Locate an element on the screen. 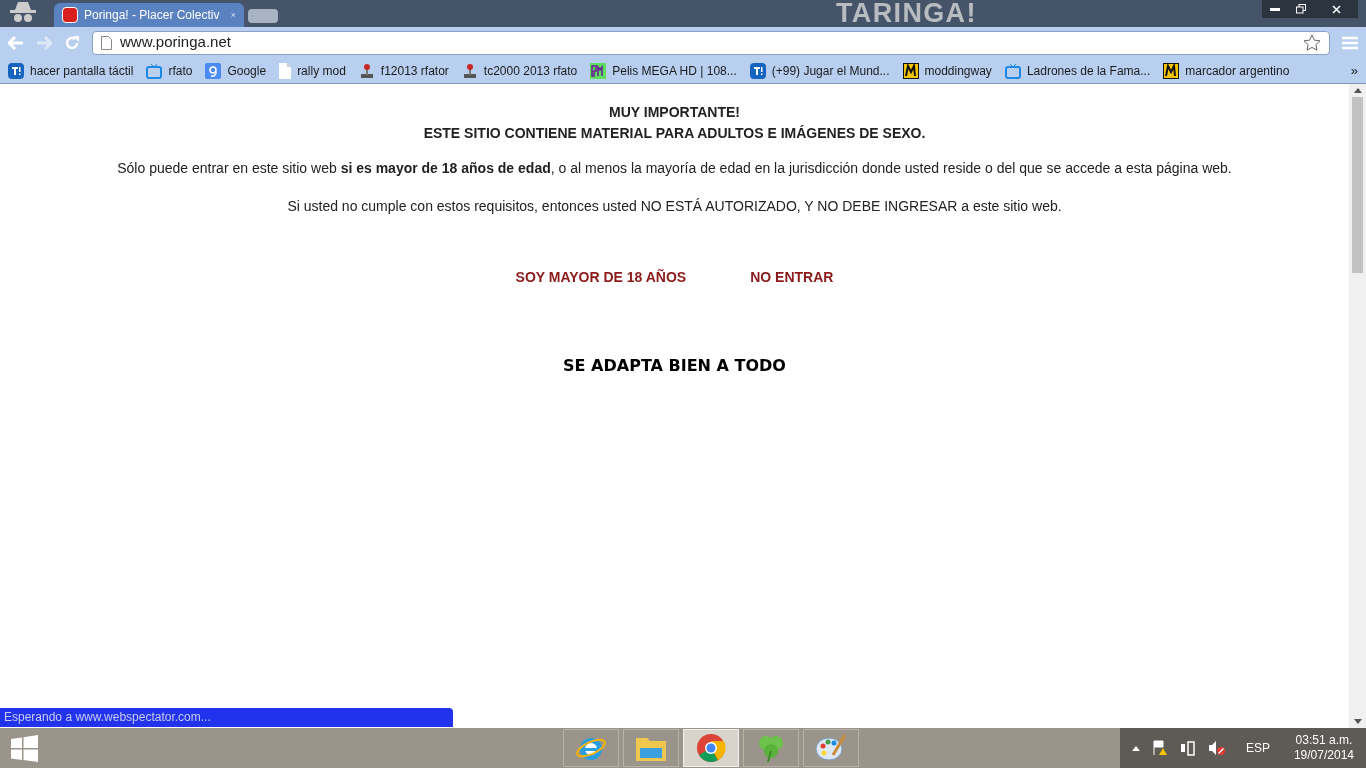  bookmark-link: marcador argentino is located at coordinates (1237, 70).